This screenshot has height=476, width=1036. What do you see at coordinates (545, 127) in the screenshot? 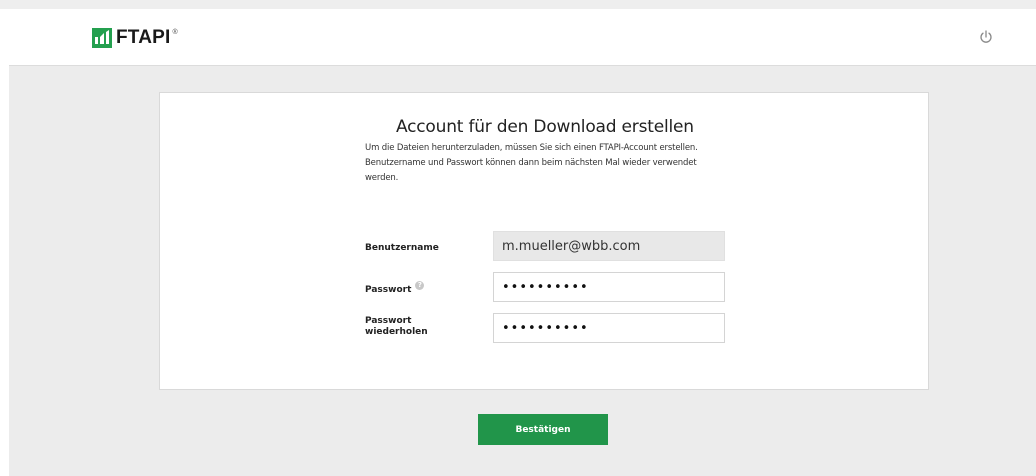
I see `page-title: Account für den Download erstellen` at bounding box center [545, 127].